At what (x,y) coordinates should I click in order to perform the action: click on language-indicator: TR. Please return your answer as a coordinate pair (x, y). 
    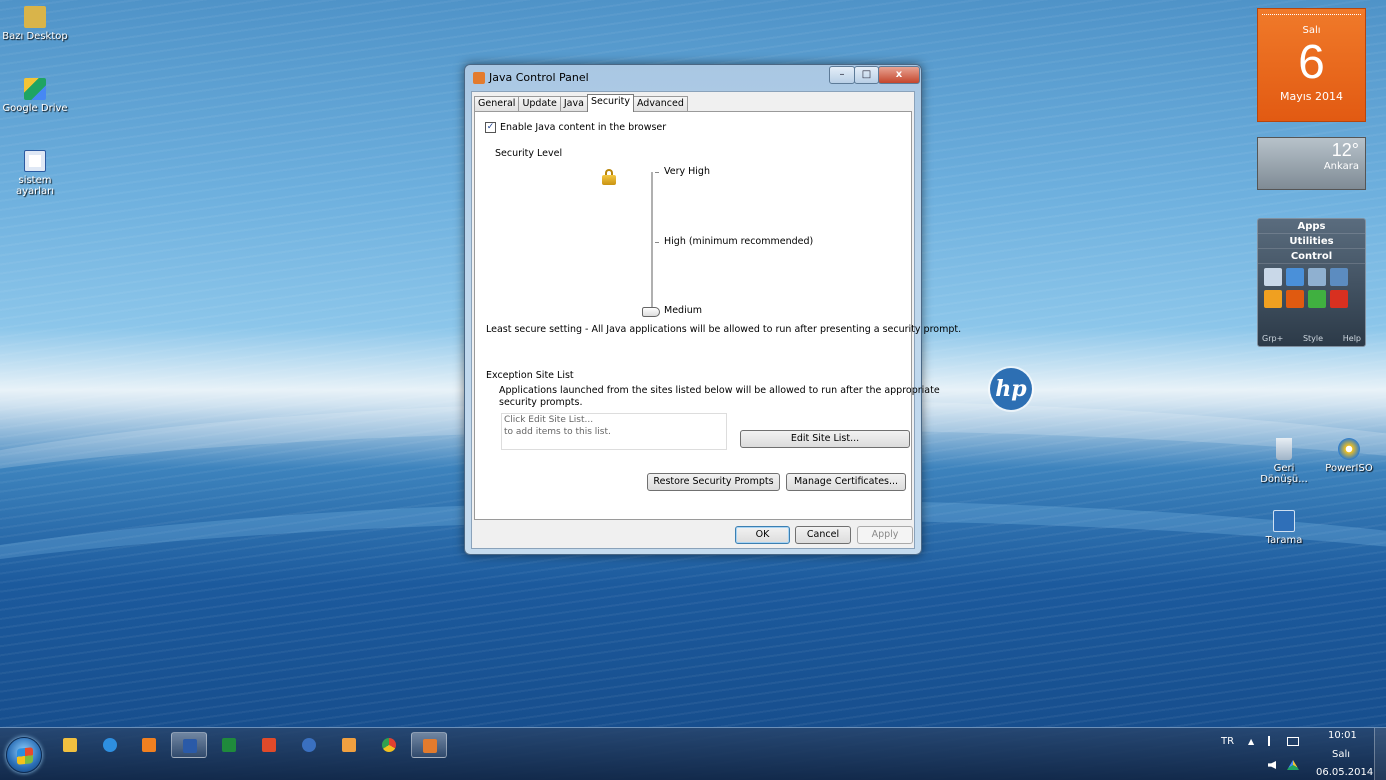
    Looking at the image, I should click on (1227, 741).